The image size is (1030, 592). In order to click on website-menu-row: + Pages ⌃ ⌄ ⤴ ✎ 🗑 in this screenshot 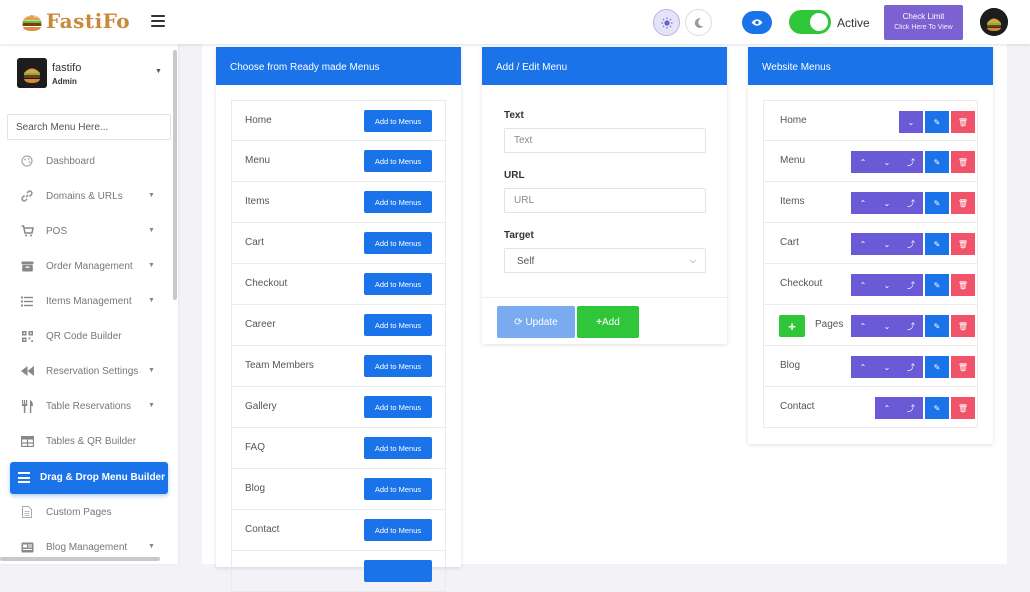, I will do `click(870, 325)`.